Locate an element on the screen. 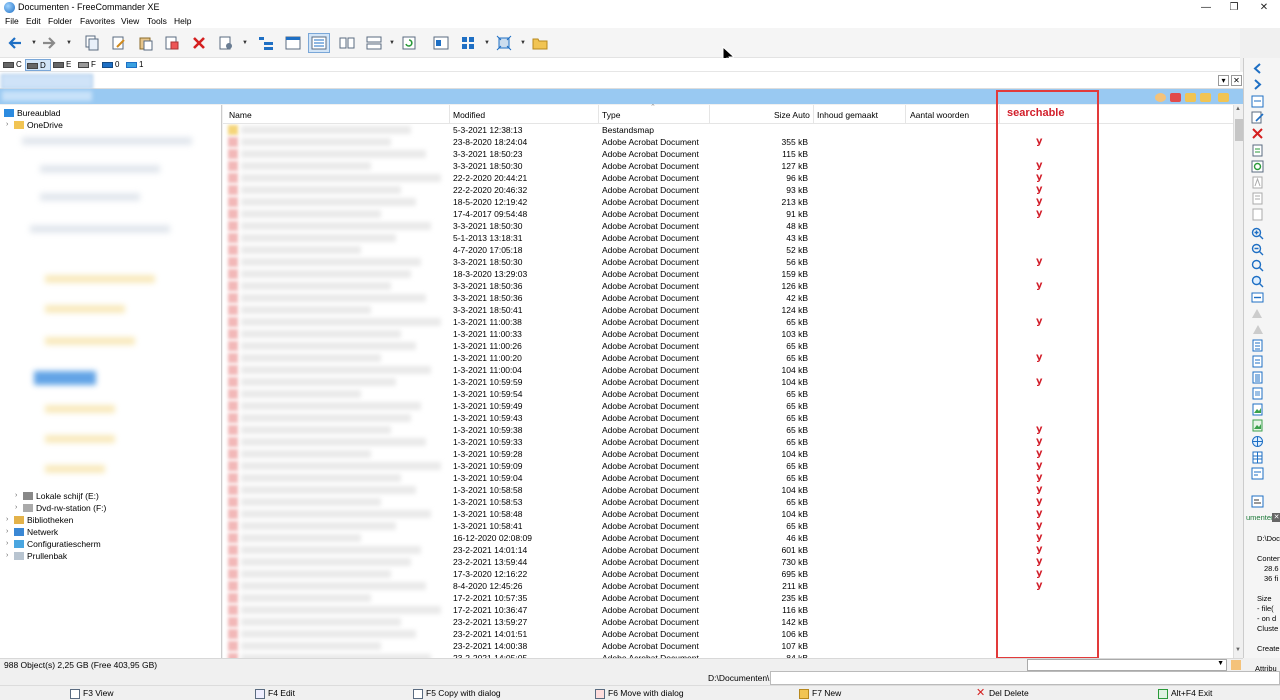 This screenshot has width=1280, height=700. zoom-in-icon is located at coordinates (1257, 233).